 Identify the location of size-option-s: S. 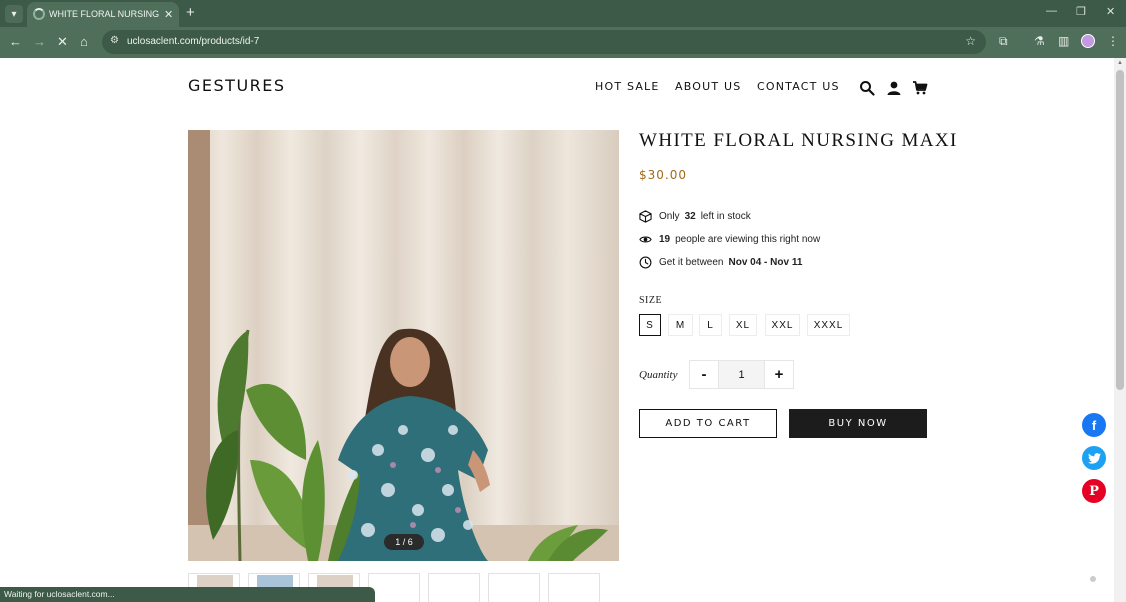
(650, 325).